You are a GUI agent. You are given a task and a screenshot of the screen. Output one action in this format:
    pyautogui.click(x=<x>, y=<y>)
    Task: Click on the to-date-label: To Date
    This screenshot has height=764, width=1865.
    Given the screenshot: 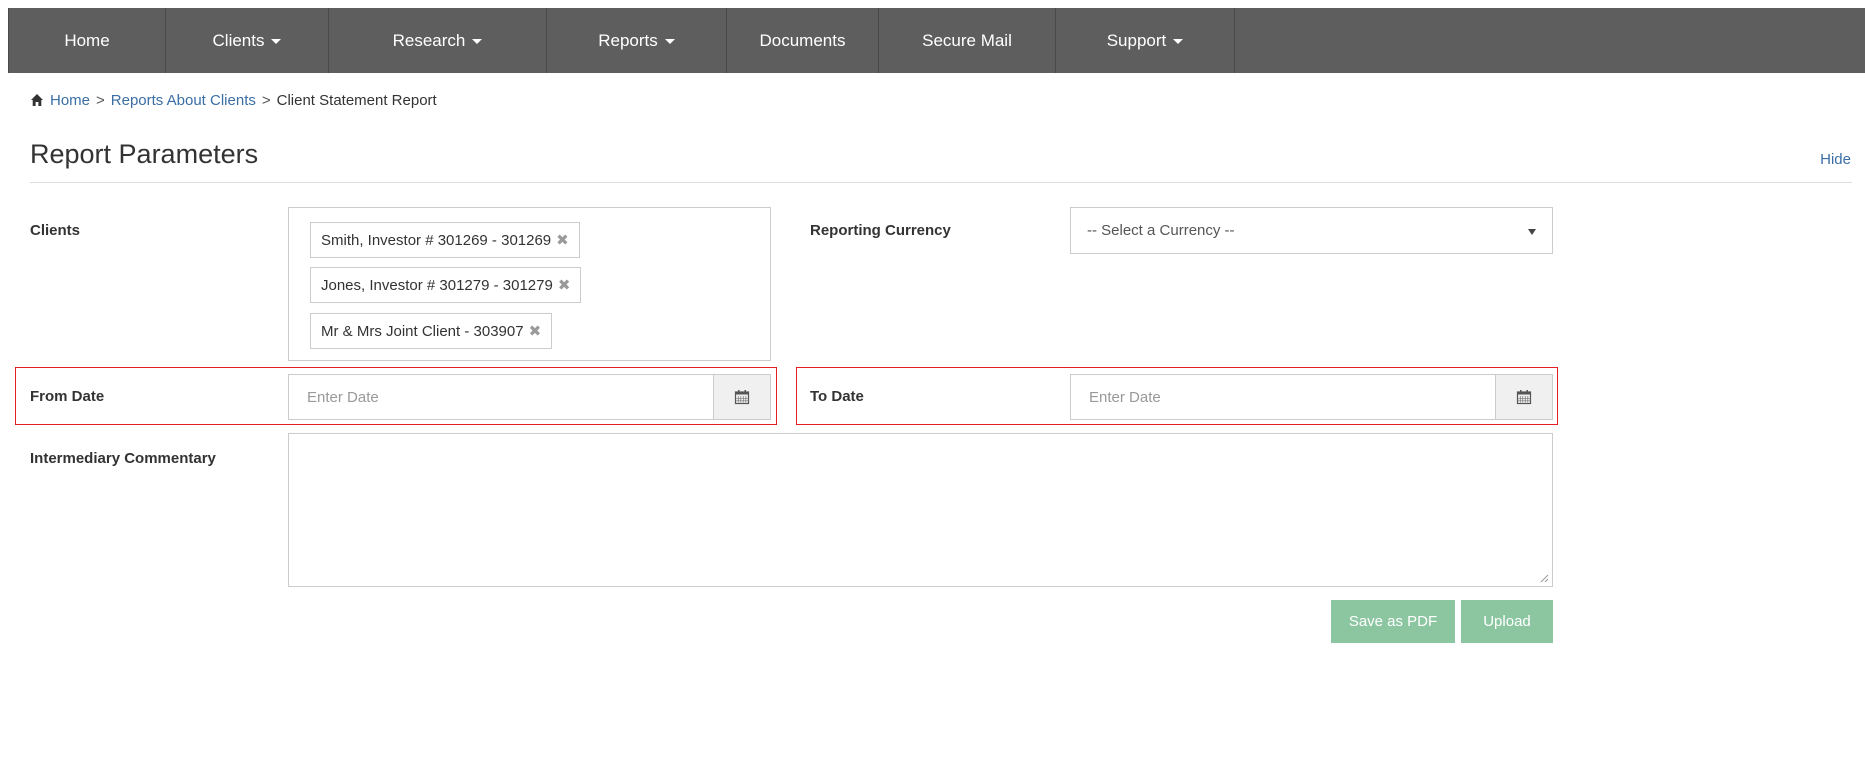 What is the action you would take?
    pyautogui.click(x=837, y=396)
    